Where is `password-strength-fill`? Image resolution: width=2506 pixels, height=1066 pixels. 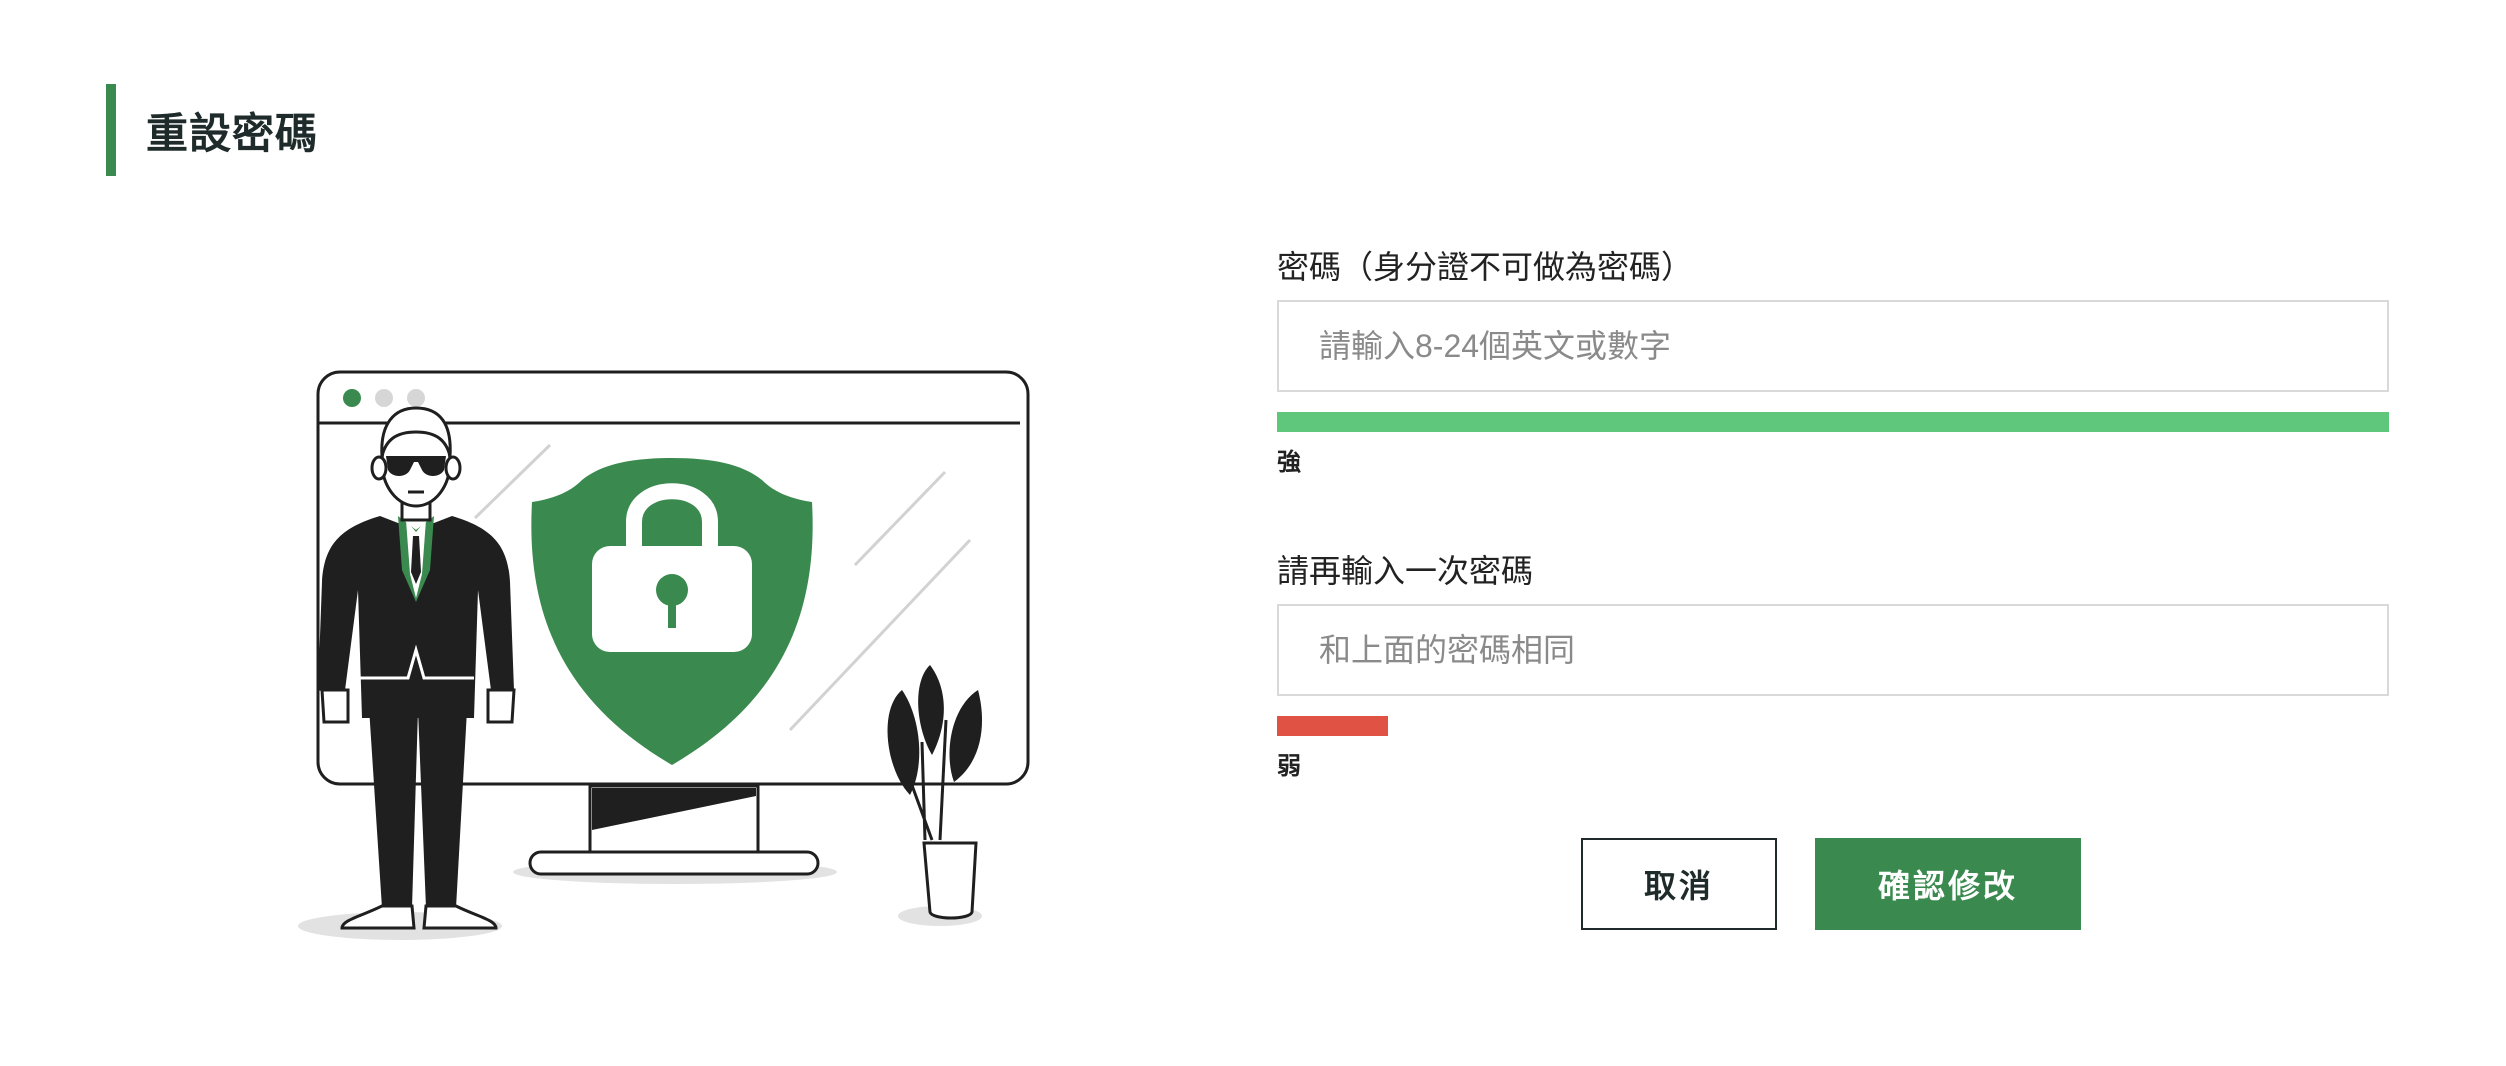
password-strength-fill is located at coordinates (1833, 422).